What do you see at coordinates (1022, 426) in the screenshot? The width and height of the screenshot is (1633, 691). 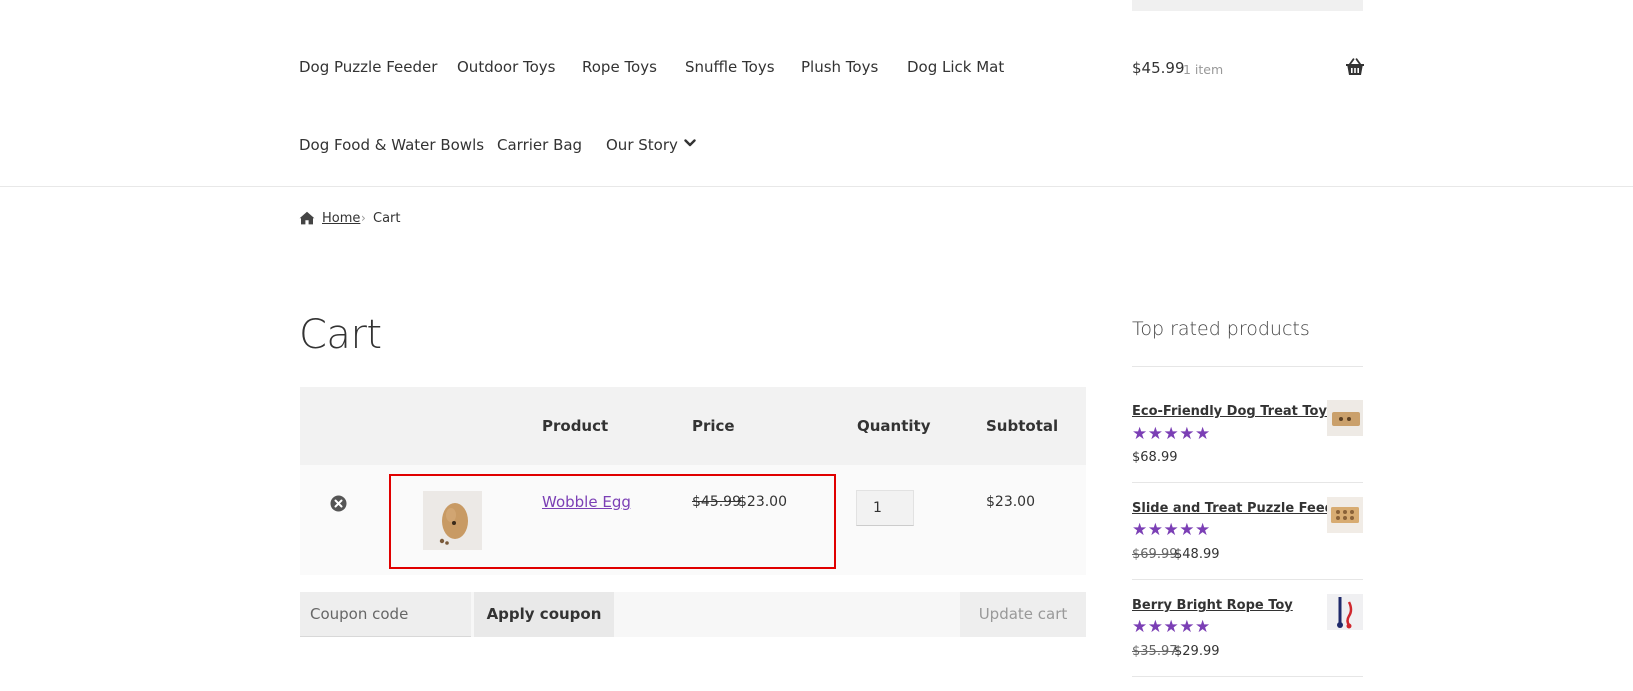 I see `column-header-subtotal: Subtotal` at bounding box center [1022, 426].